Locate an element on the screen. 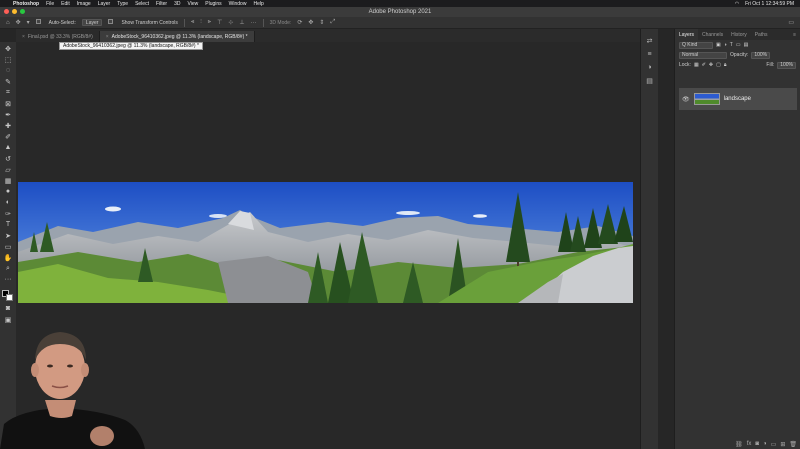 The width and height of the screenshot is (800, 449). menu-view: View is located at coordinates (193, 4).